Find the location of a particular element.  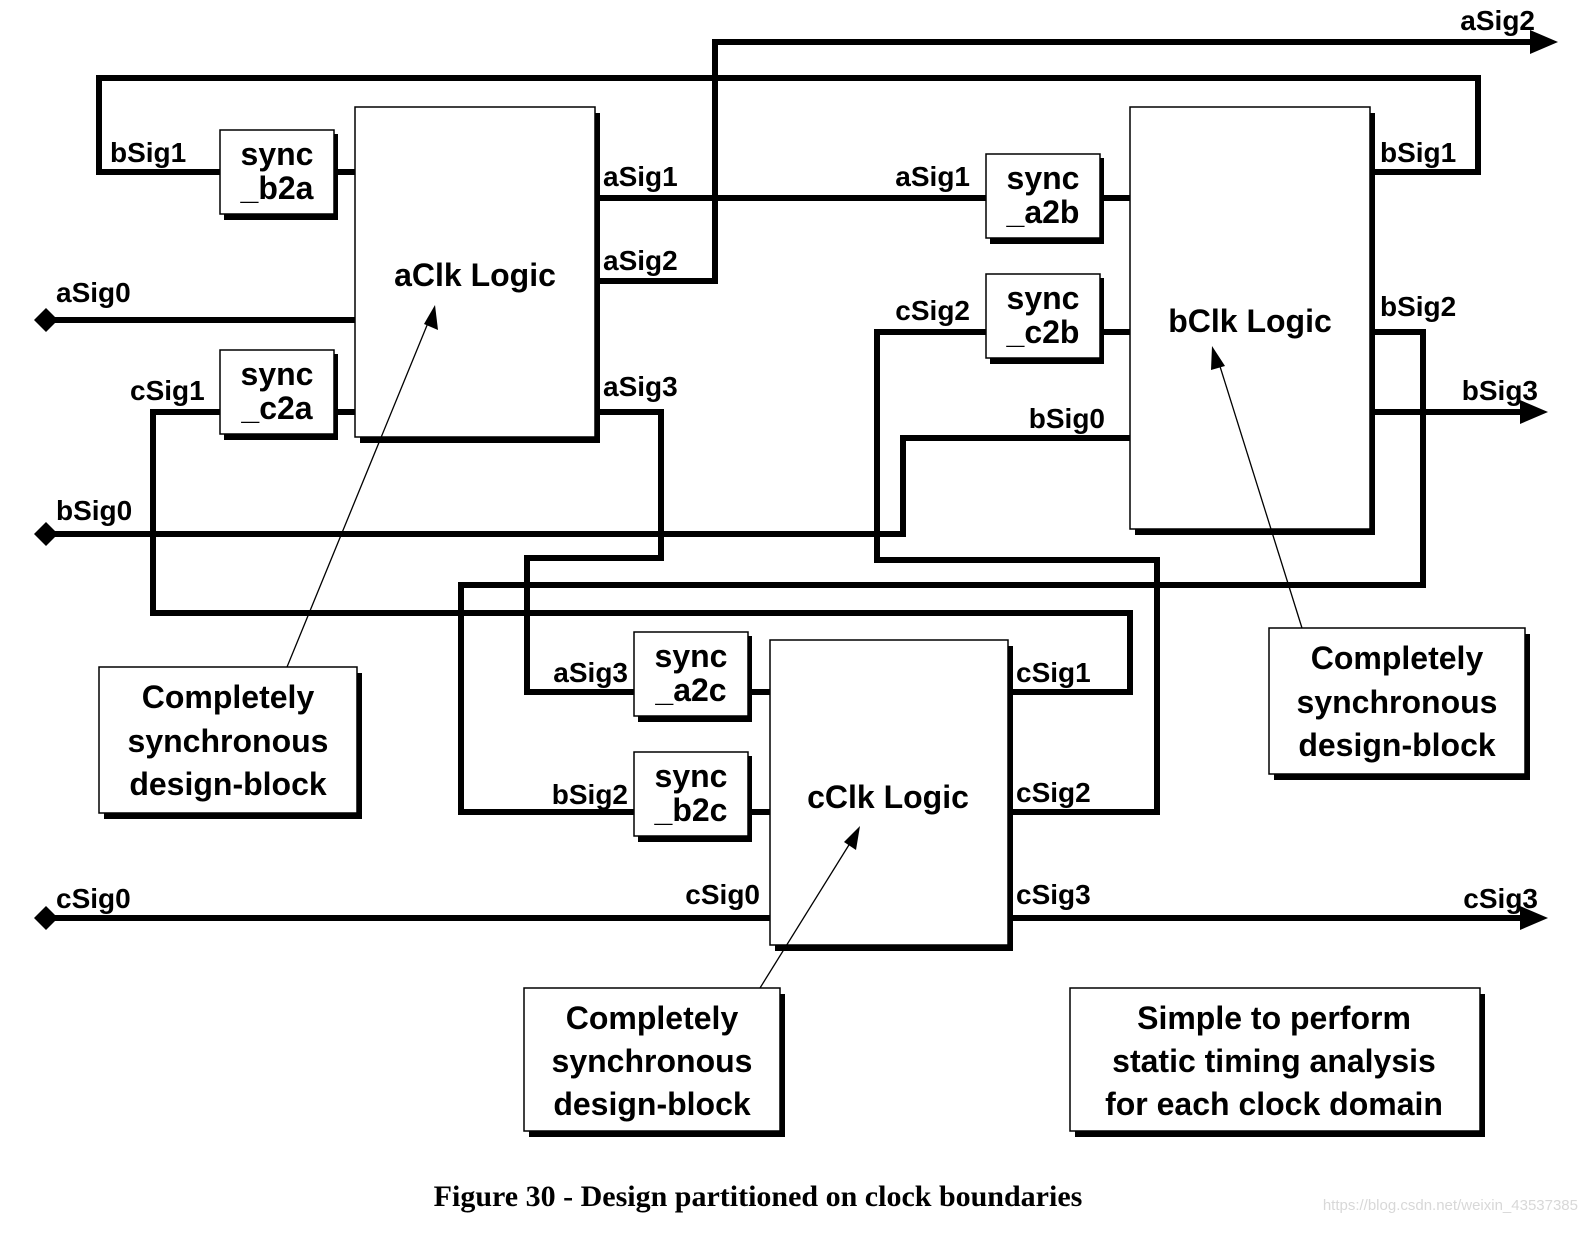

label-a-out-asig2: aSig2 is located at coordinates (640, 260).